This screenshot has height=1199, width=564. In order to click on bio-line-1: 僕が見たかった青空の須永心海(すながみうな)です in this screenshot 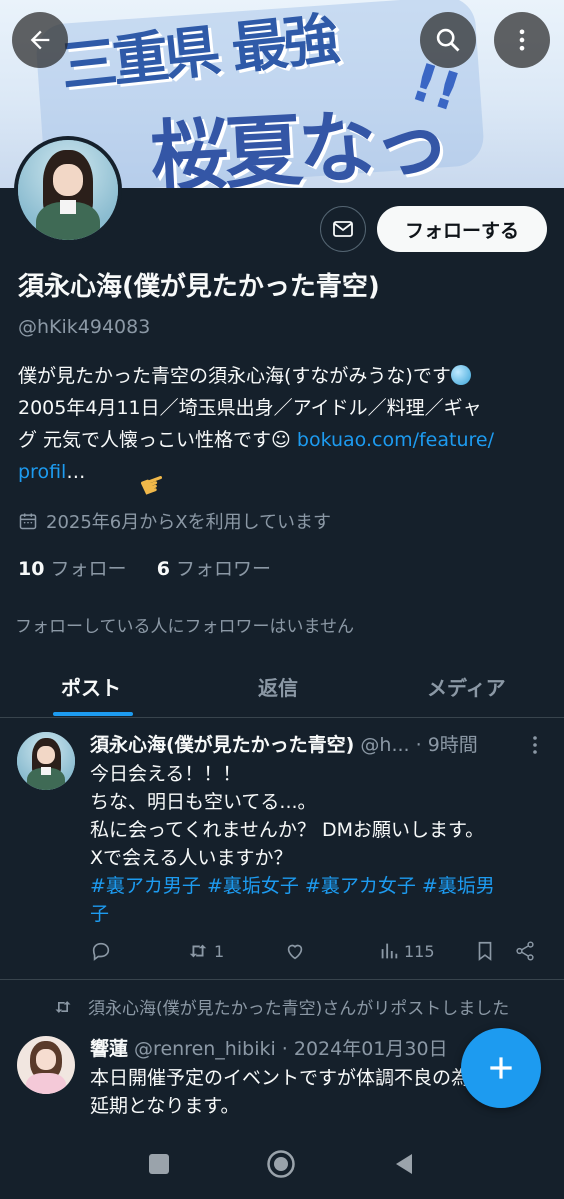, I will do `click(234, 376)`.